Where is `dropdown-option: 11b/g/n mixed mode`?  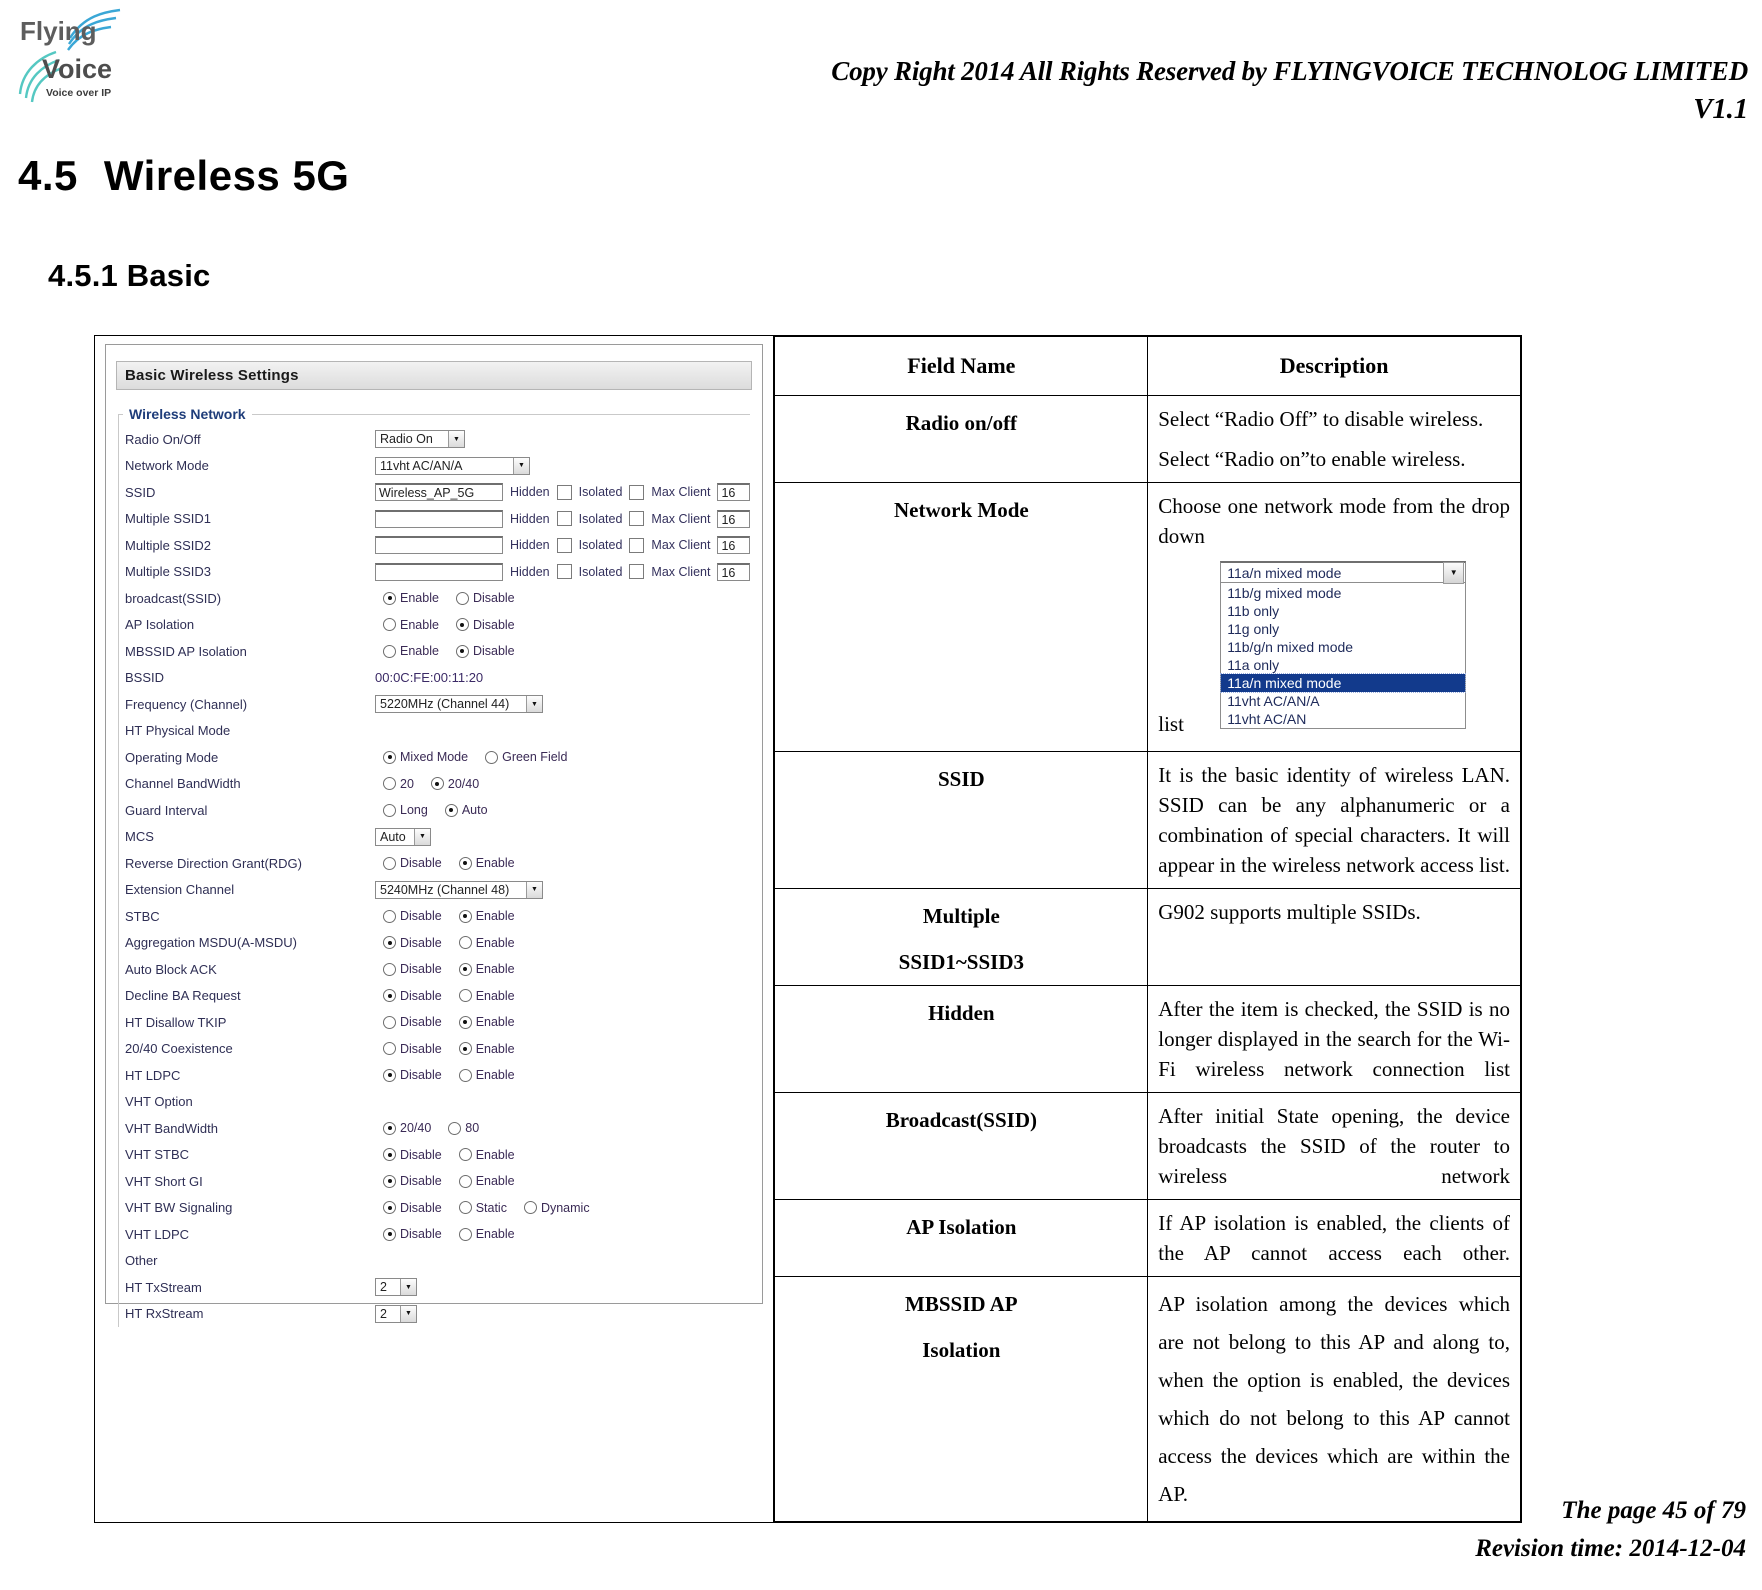
dropdown-option: 11b/g/n mixed mode is located at coordinates (1343, 647).